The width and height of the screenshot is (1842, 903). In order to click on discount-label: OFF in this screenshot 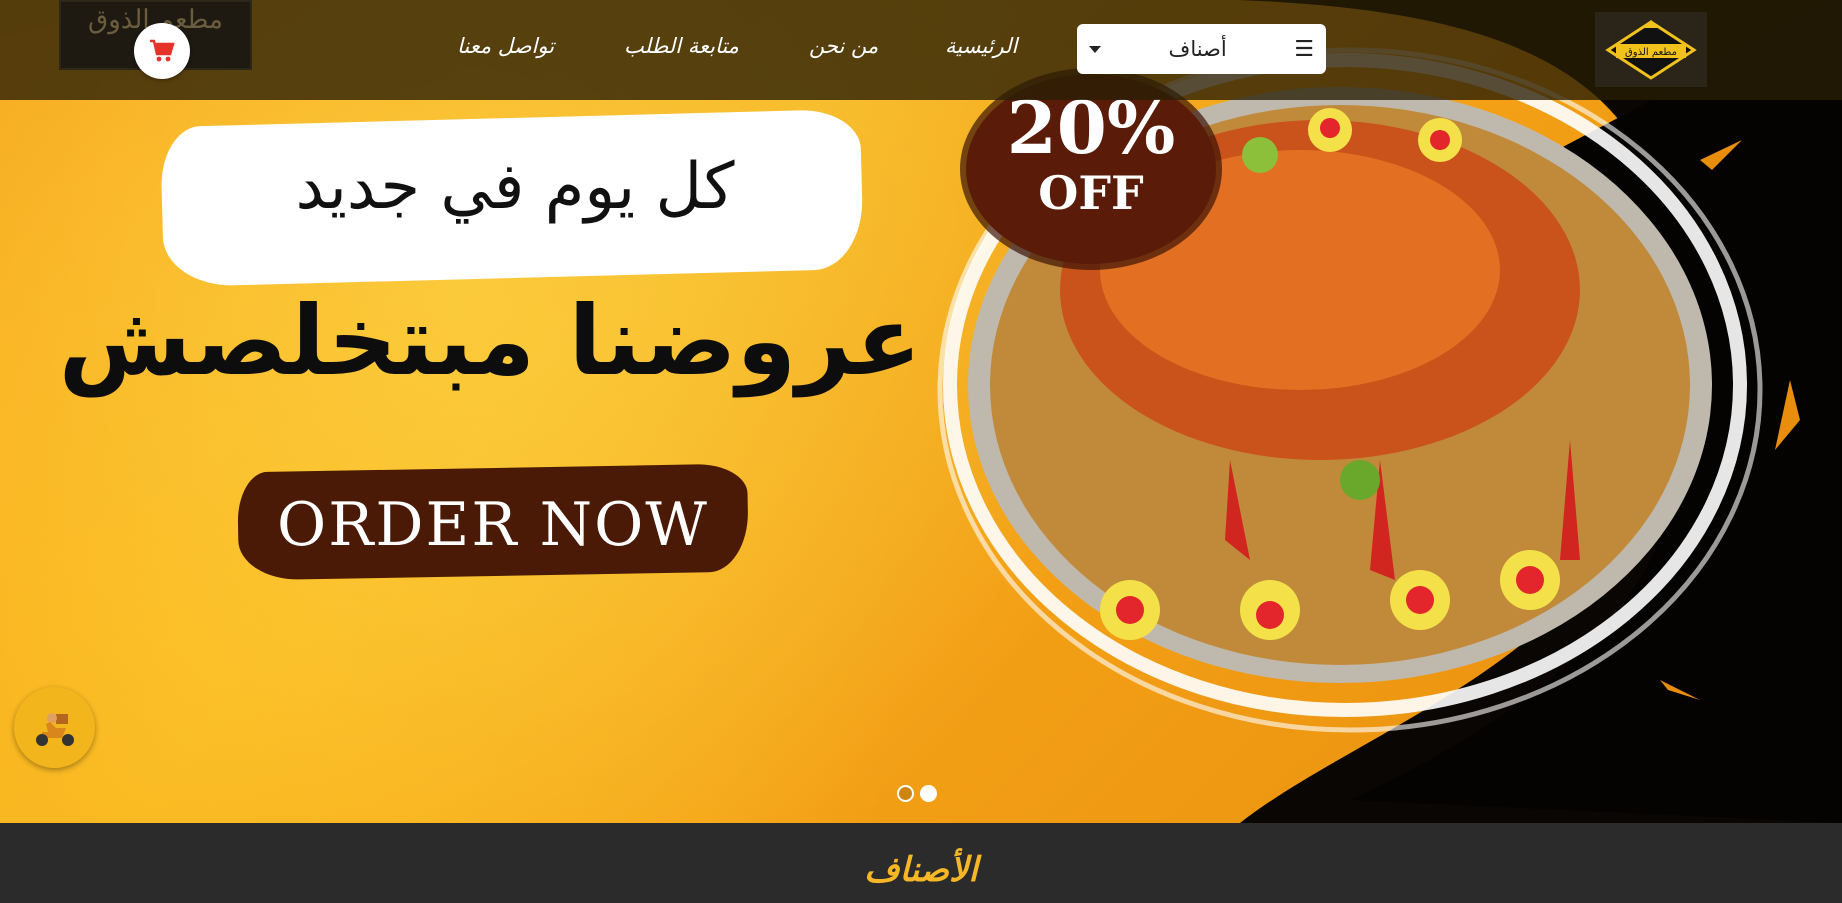, I will do `click(1091, 193)`.